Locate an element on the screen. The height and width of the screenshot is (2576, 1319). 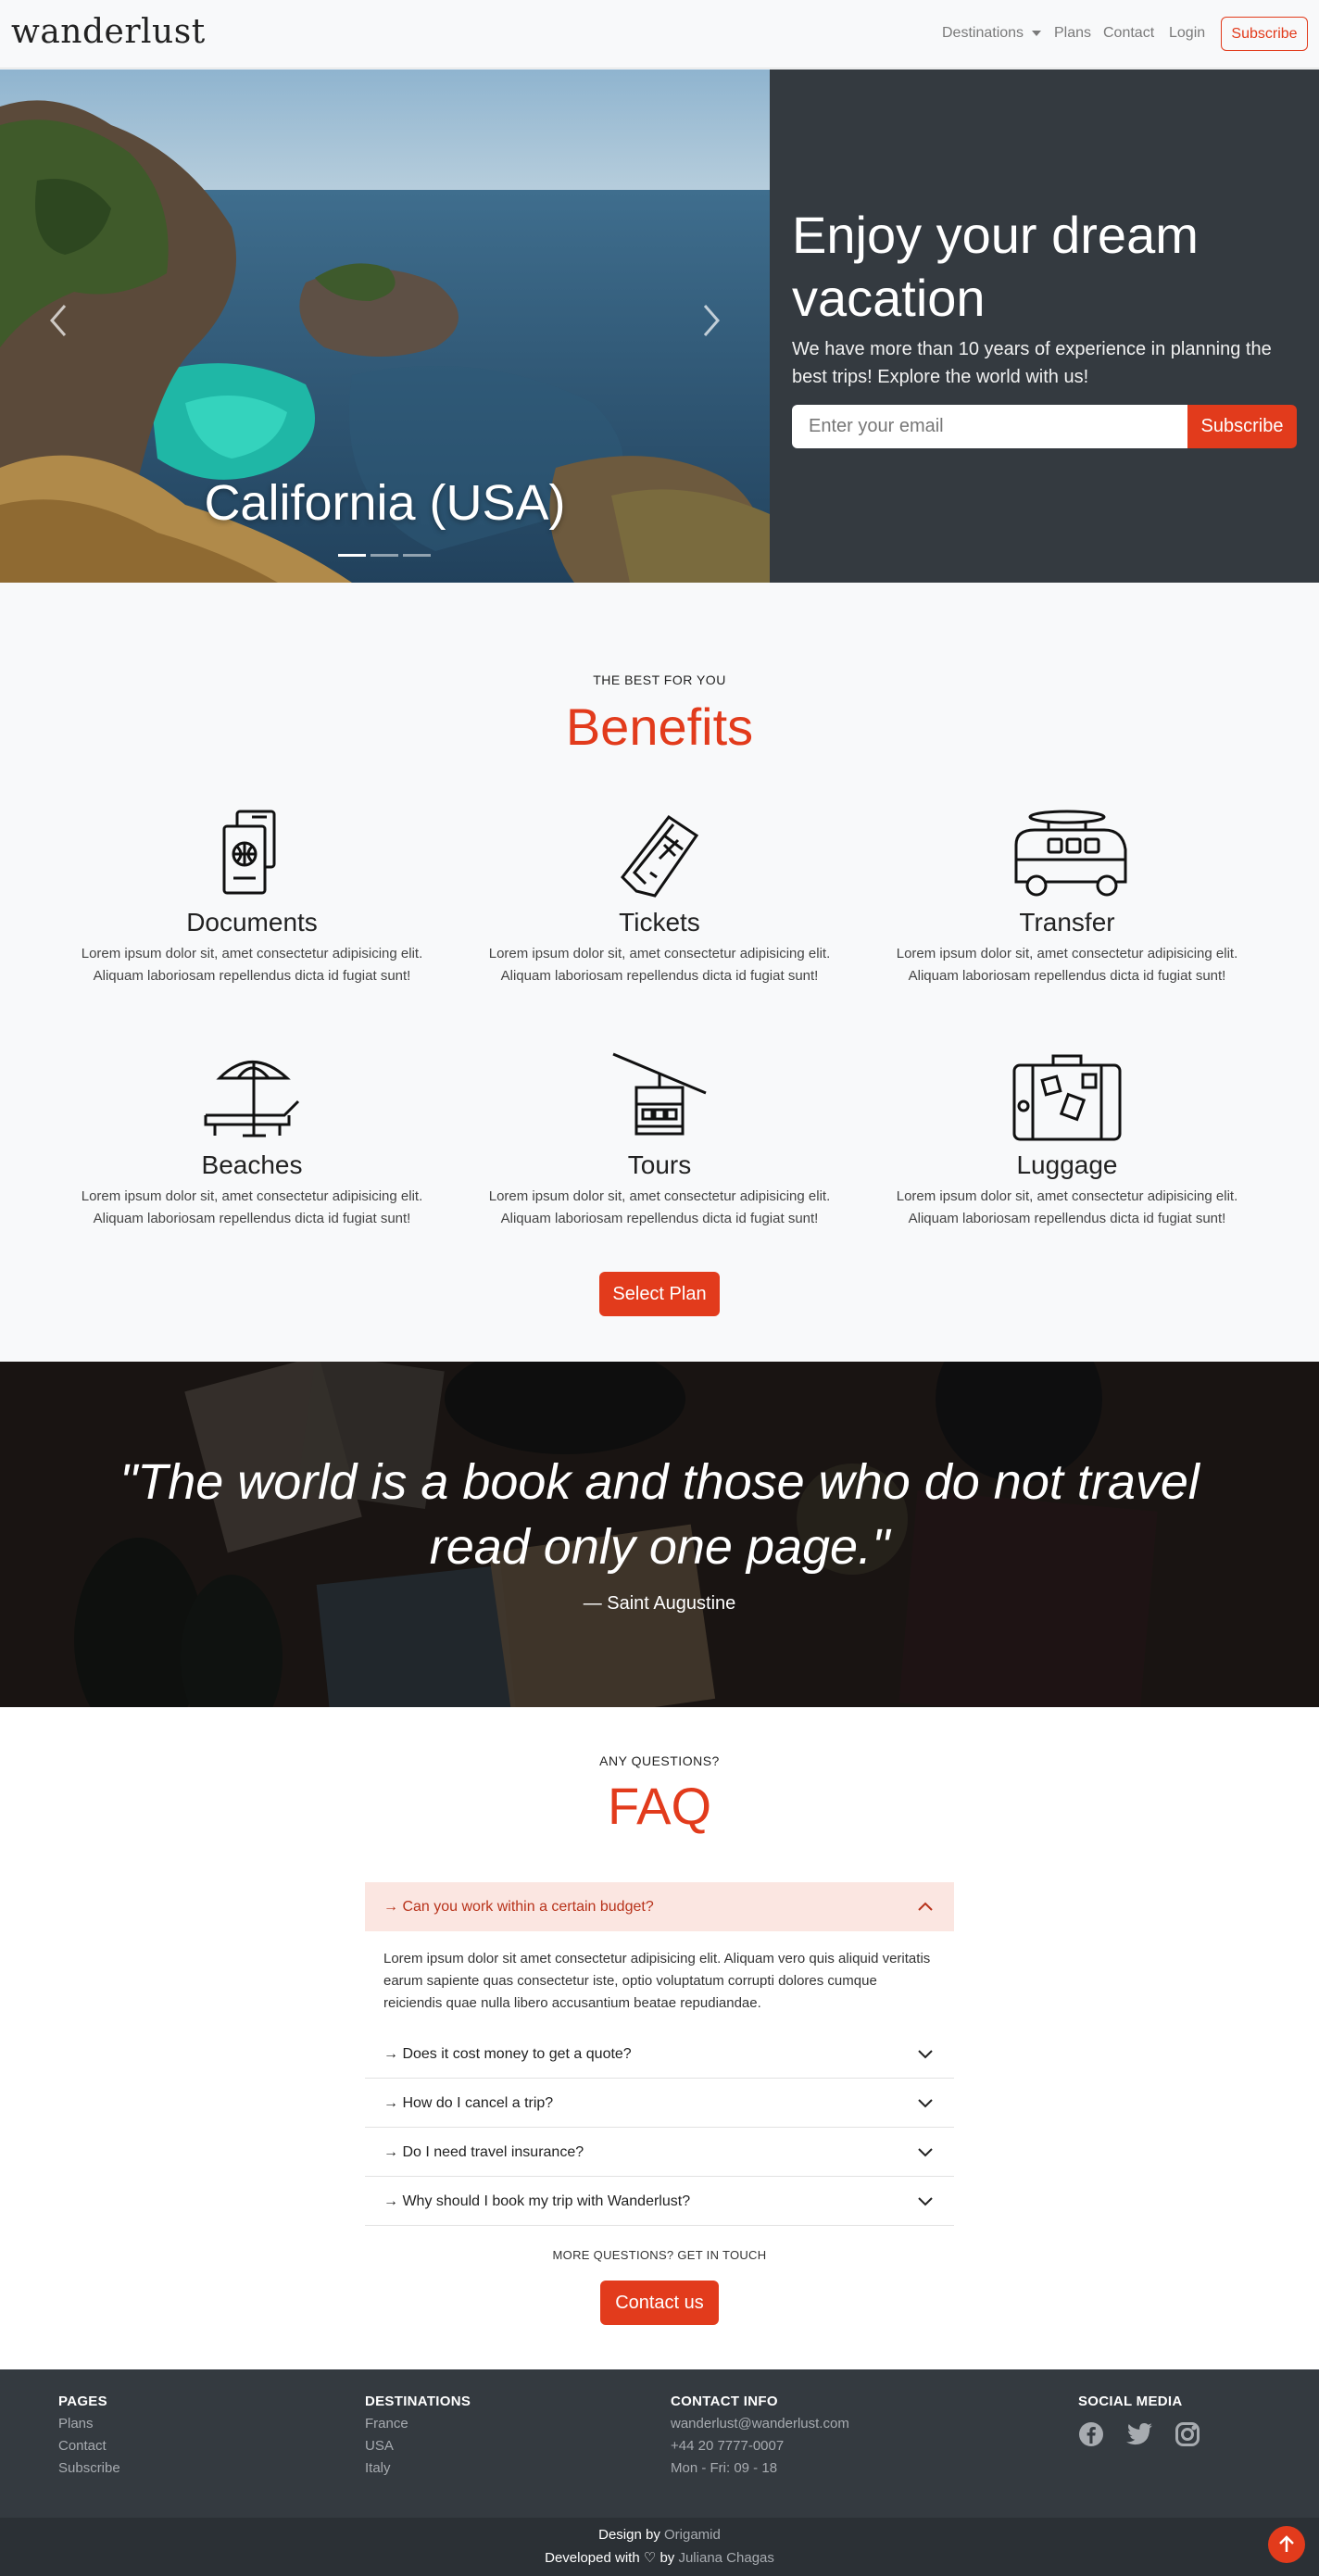
chevron-right-icon is located at coordinates (711, 320).